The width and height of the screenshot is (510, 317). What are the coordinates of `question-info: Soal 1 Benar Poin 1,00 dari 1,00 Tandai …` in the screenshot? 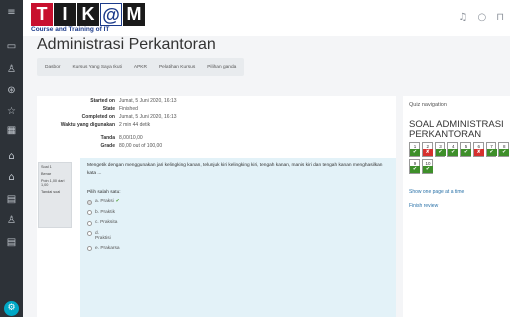 It's located at (55, 195).